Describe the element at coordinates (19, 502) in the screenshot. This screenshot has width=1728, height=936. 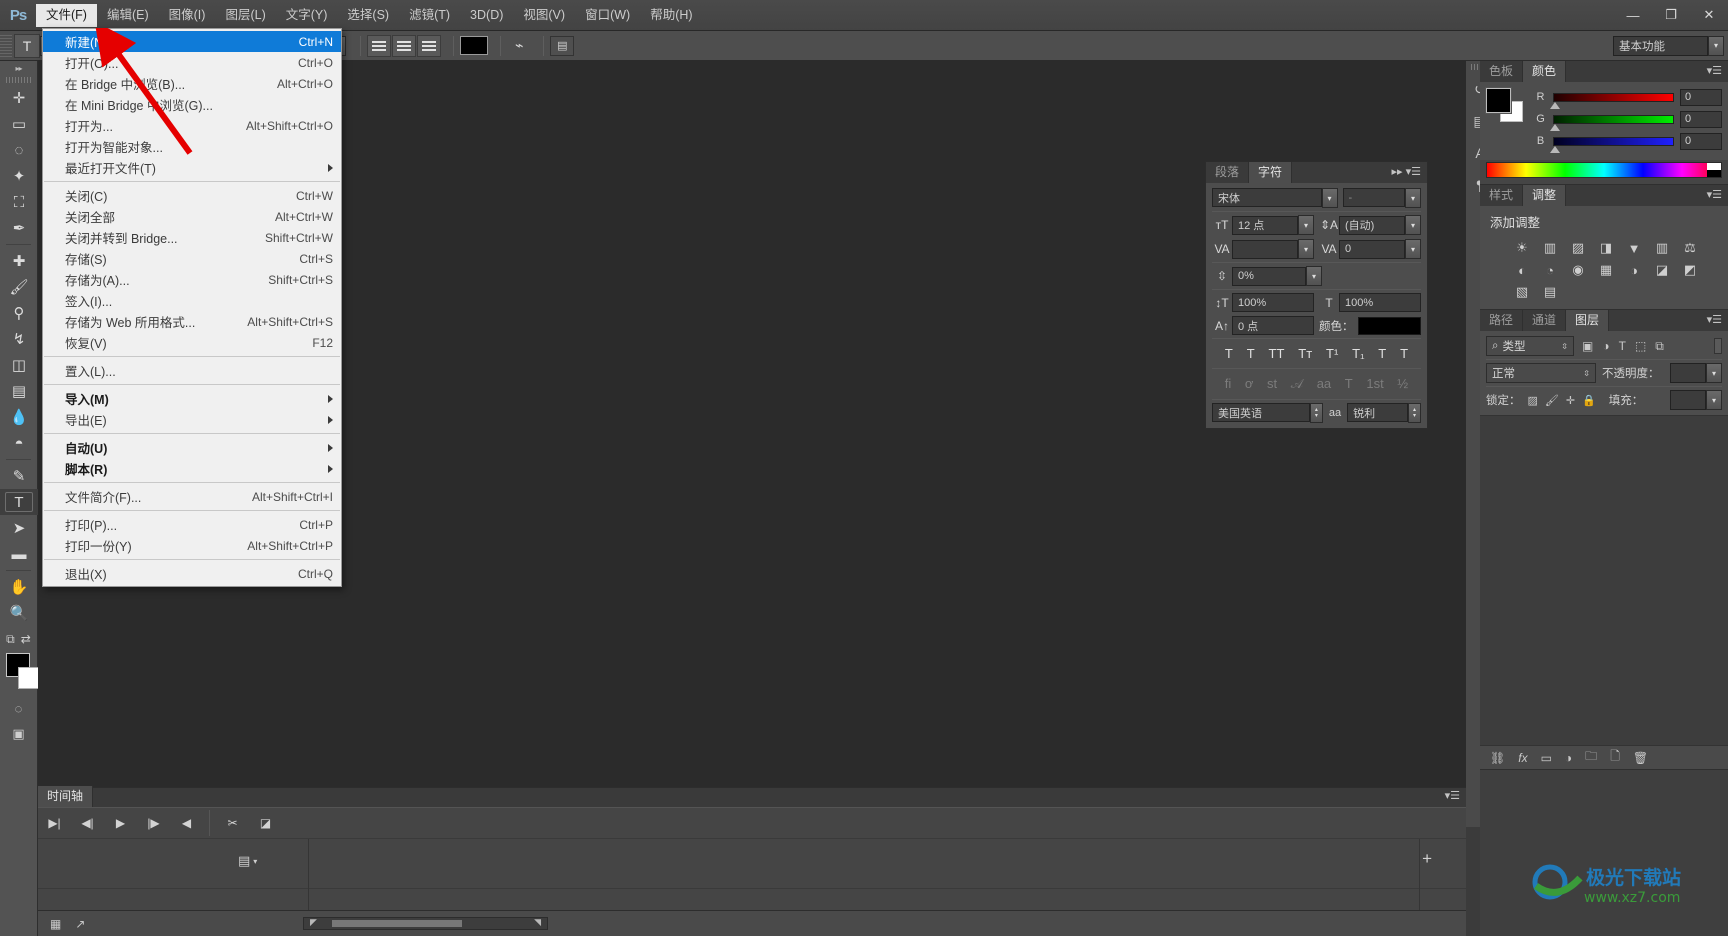
I see `type-tool: T` at that location.